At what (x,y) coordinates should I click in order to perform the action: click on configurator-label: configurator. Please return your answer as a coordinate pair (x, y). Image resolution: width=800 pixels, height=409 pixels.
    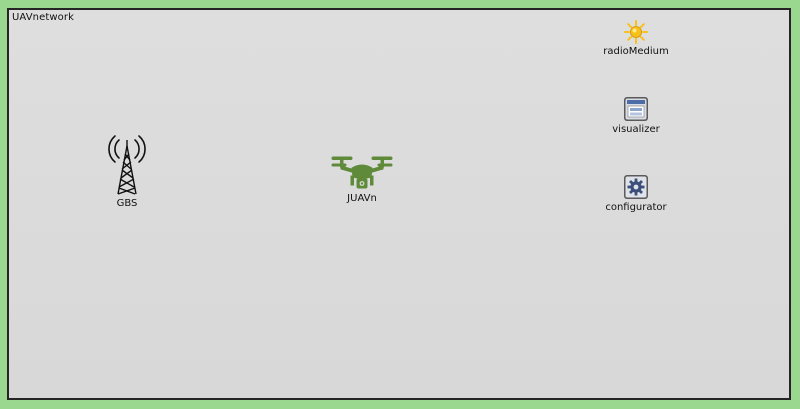
    Looking at the image, I should click on (636, 207).